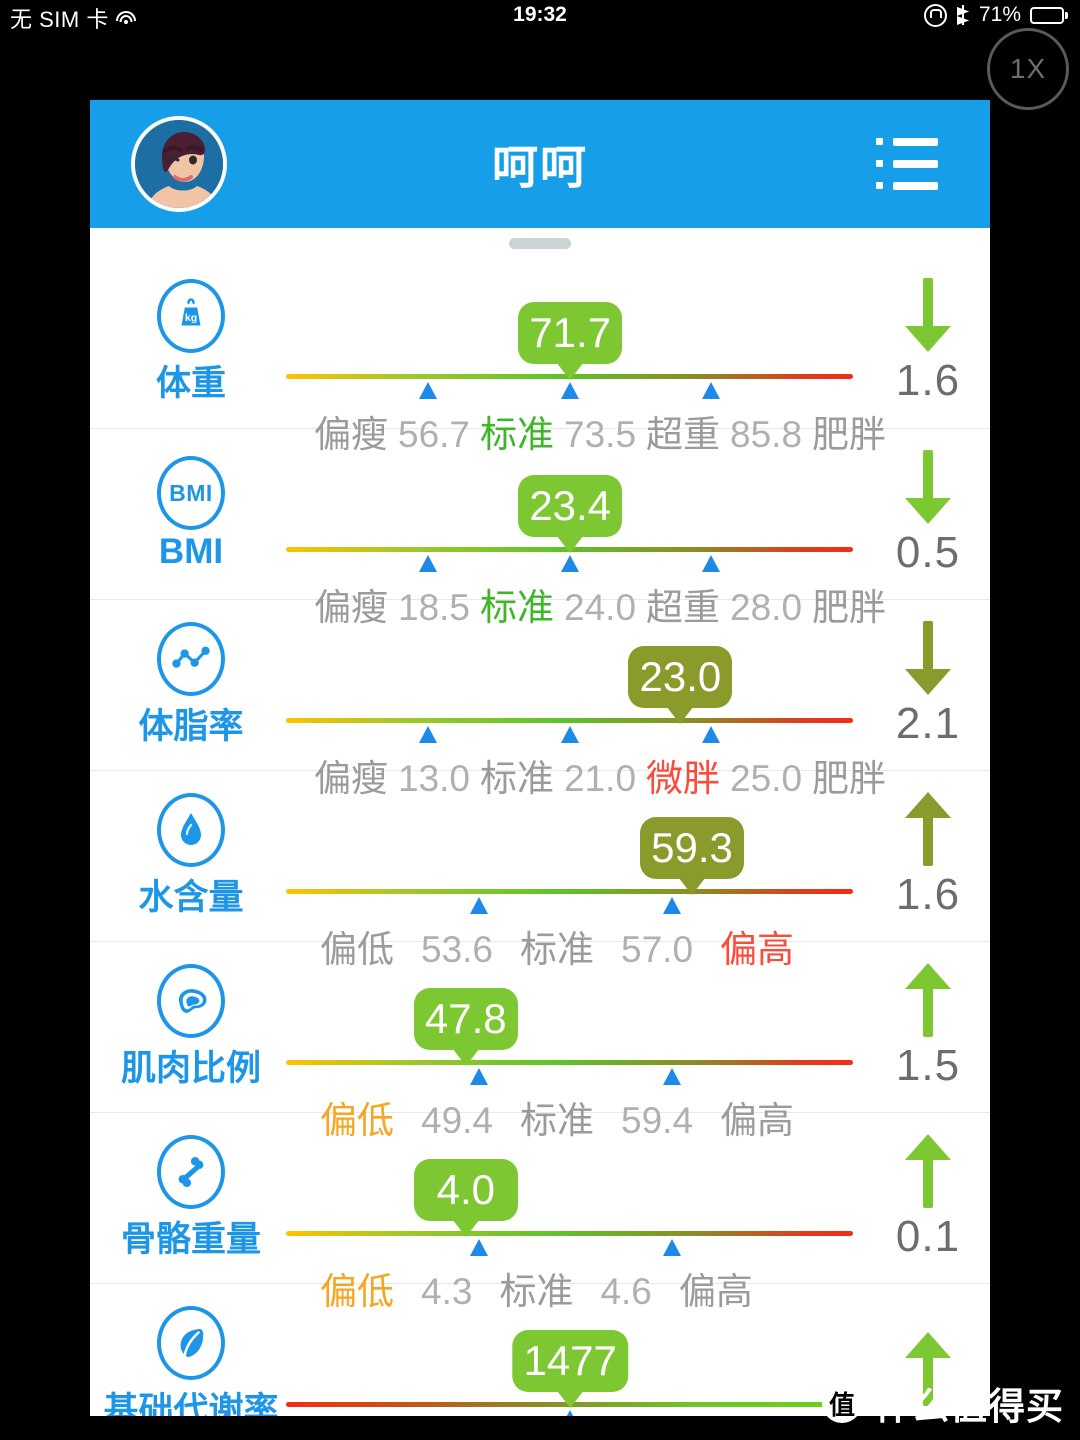 Image resolution: width=1080 pixels, height=1440 pixels. I want to click on metric-label: 基础代谢率, so click(191, 1403).